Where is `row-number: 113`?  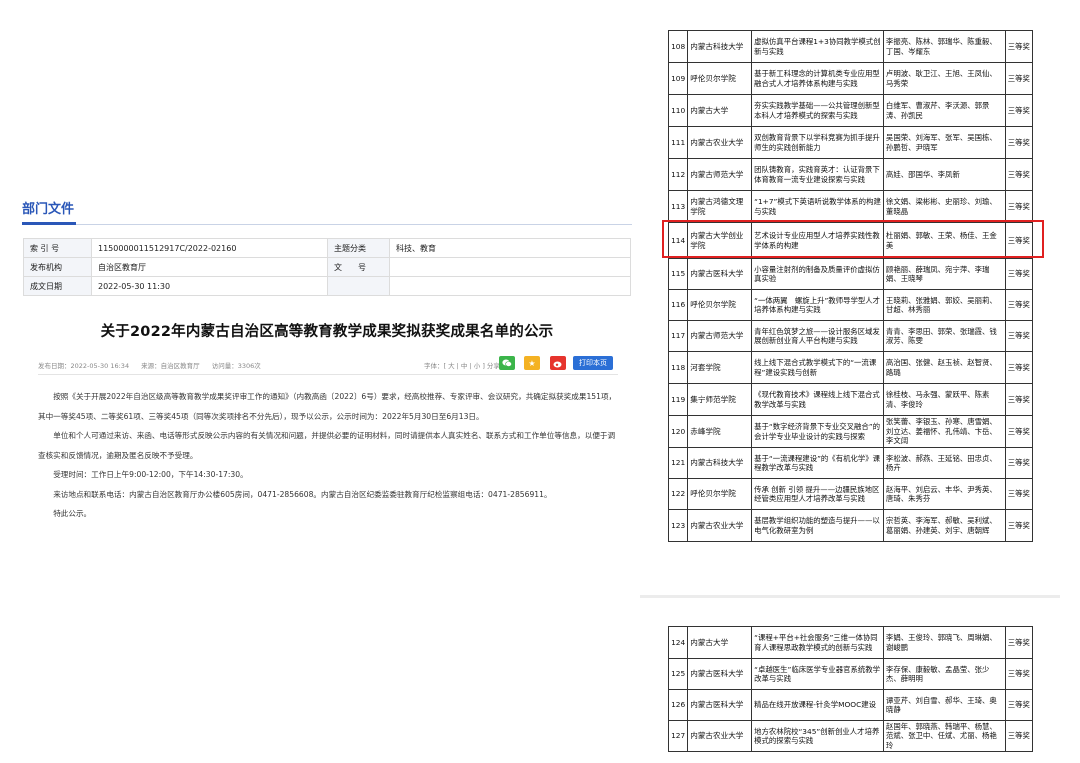 row-number: 113 is located at coordinates (678, 206).